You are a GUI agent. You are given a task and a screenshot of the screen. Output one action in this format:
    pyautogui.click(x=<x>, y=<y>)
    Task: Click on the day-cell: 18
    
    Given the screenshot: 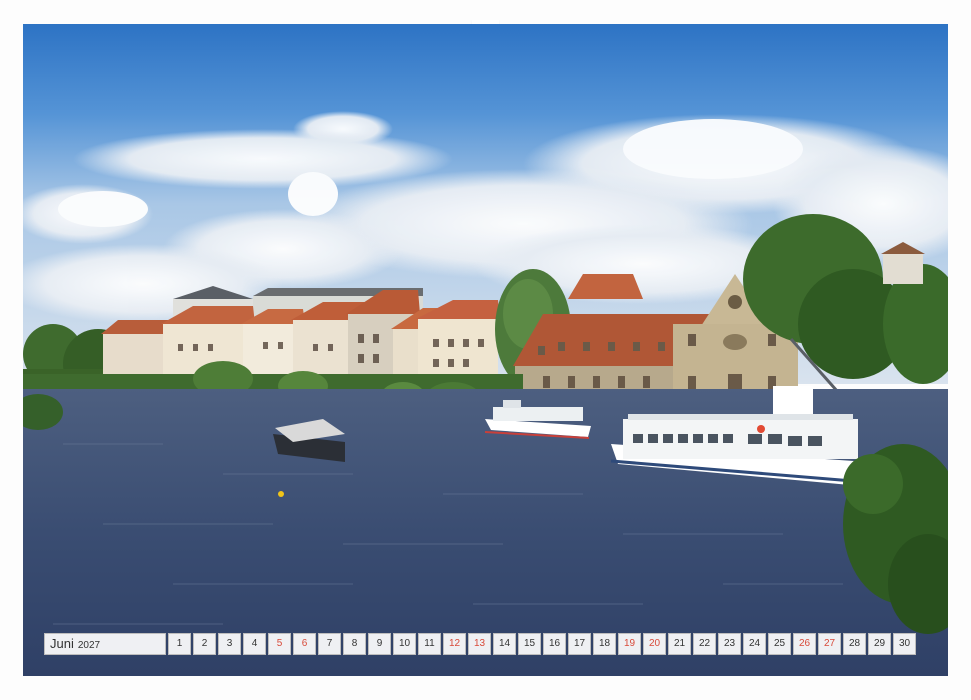 What is the action you would take?
    pyautogui.click(x=604, y=643)
    